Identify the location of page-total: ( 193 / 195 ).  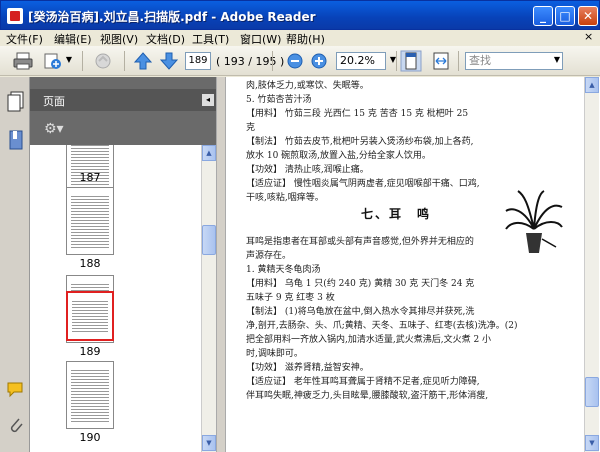
(250, 61).